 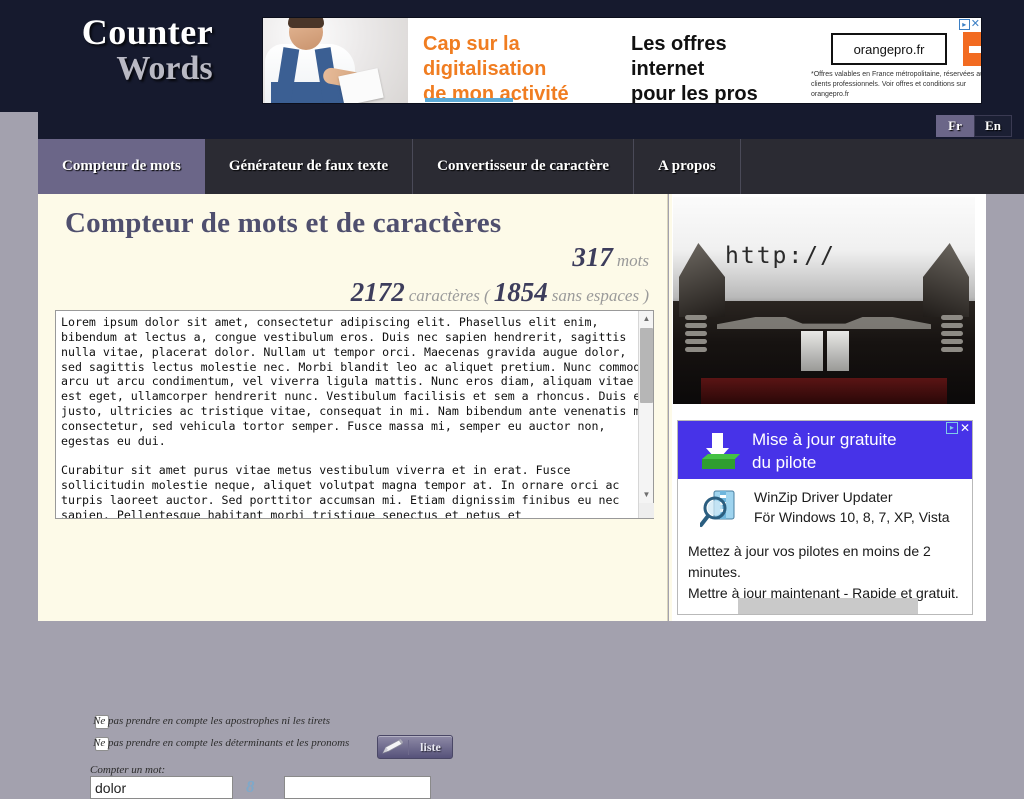 I want to click on typewriter-coil-right, so click(x=952, y=337).